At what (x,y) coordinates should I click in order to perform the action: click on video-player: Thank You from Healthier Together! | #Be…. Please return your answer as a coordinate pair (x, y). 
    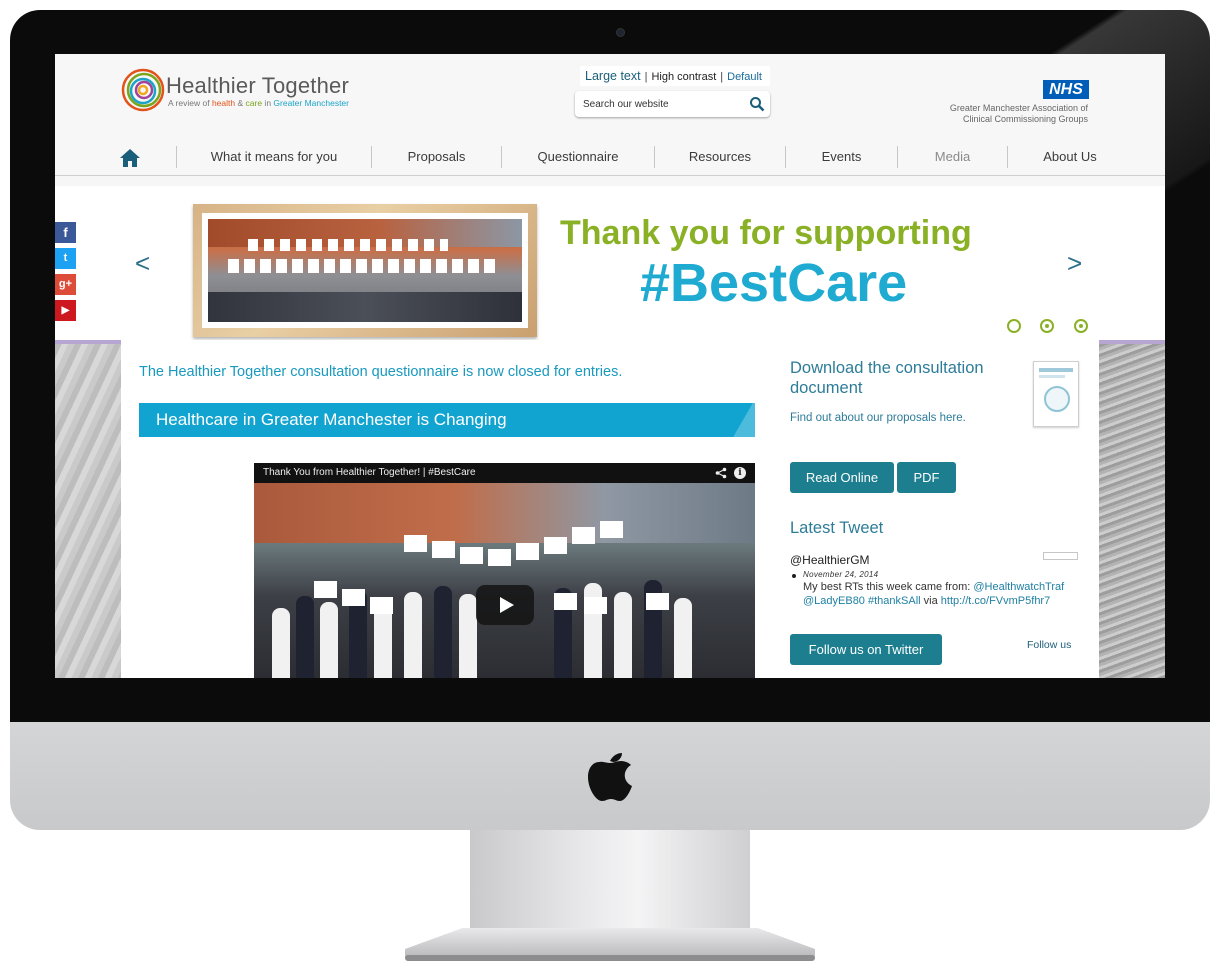
    Looking at the image, I should click on (504, 570).